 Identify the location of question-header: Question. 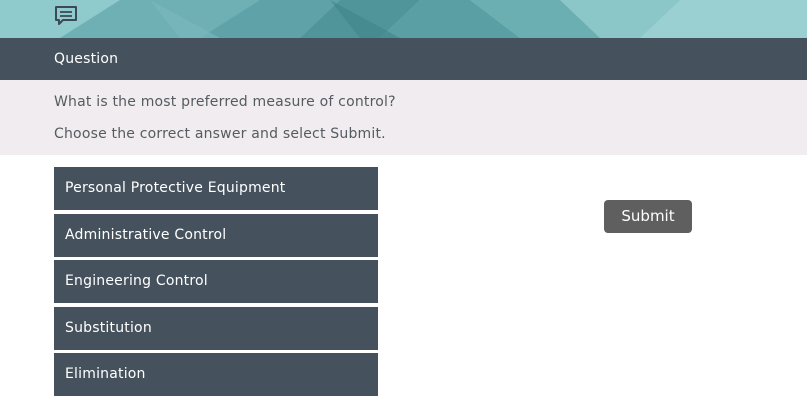
(403, 59).